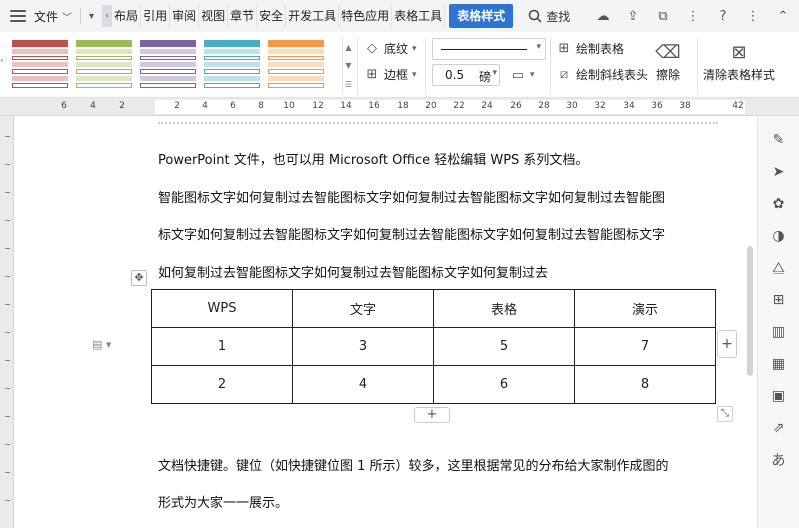 The width and height of the screenshot is (799, 528). Describe the element at coordinates (414, 48) in the screenshot. I see `chevron-down-icon: ▾` at that location.